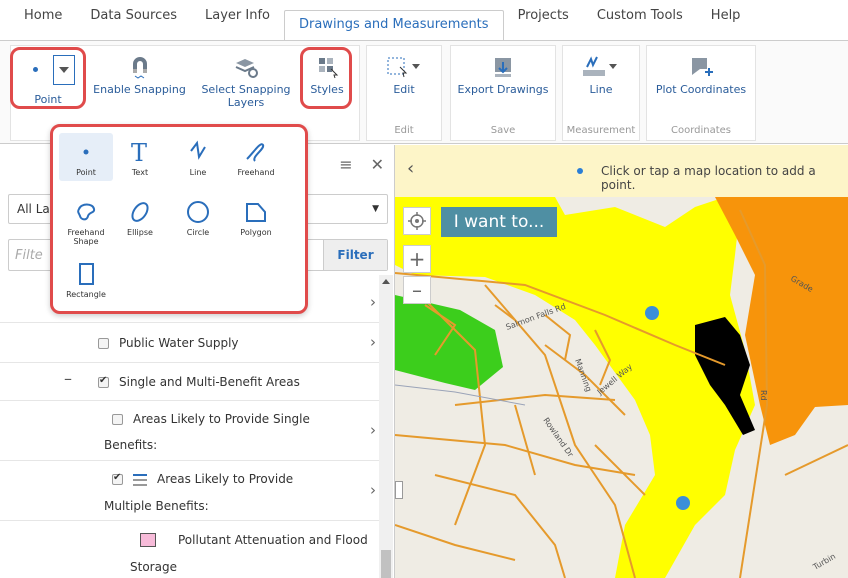  I want to click on edit-group-label: Edit, so click(404, 130).